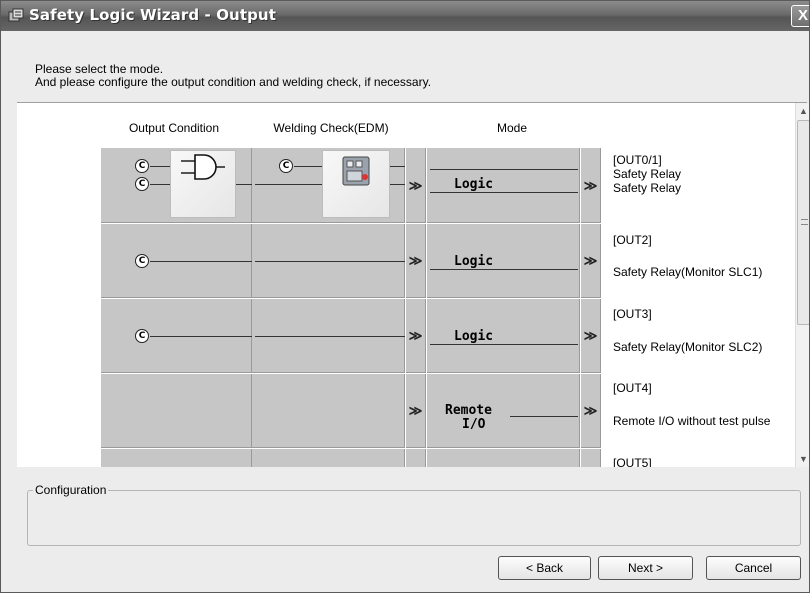  What do you see at coordinates (99, 69) in the screenshot?
I see `instruction-line-1: Please select the mode.` at bounding box center [99, 69].